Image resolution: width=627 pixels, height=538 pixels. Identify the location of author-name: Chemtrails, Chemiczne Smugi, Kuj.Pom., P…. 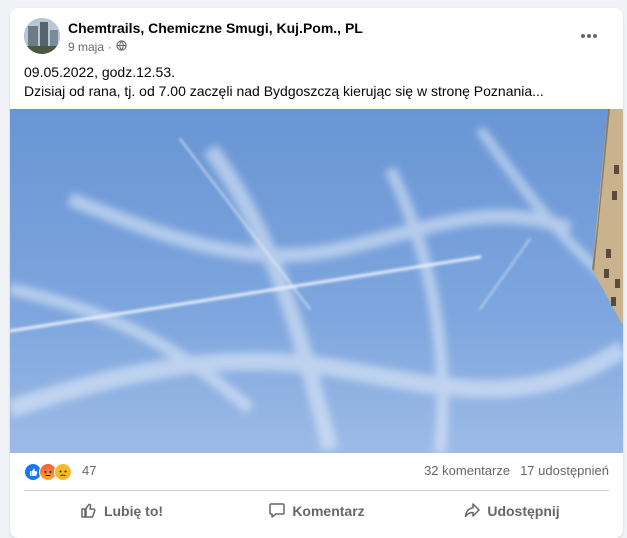
(215, 28).